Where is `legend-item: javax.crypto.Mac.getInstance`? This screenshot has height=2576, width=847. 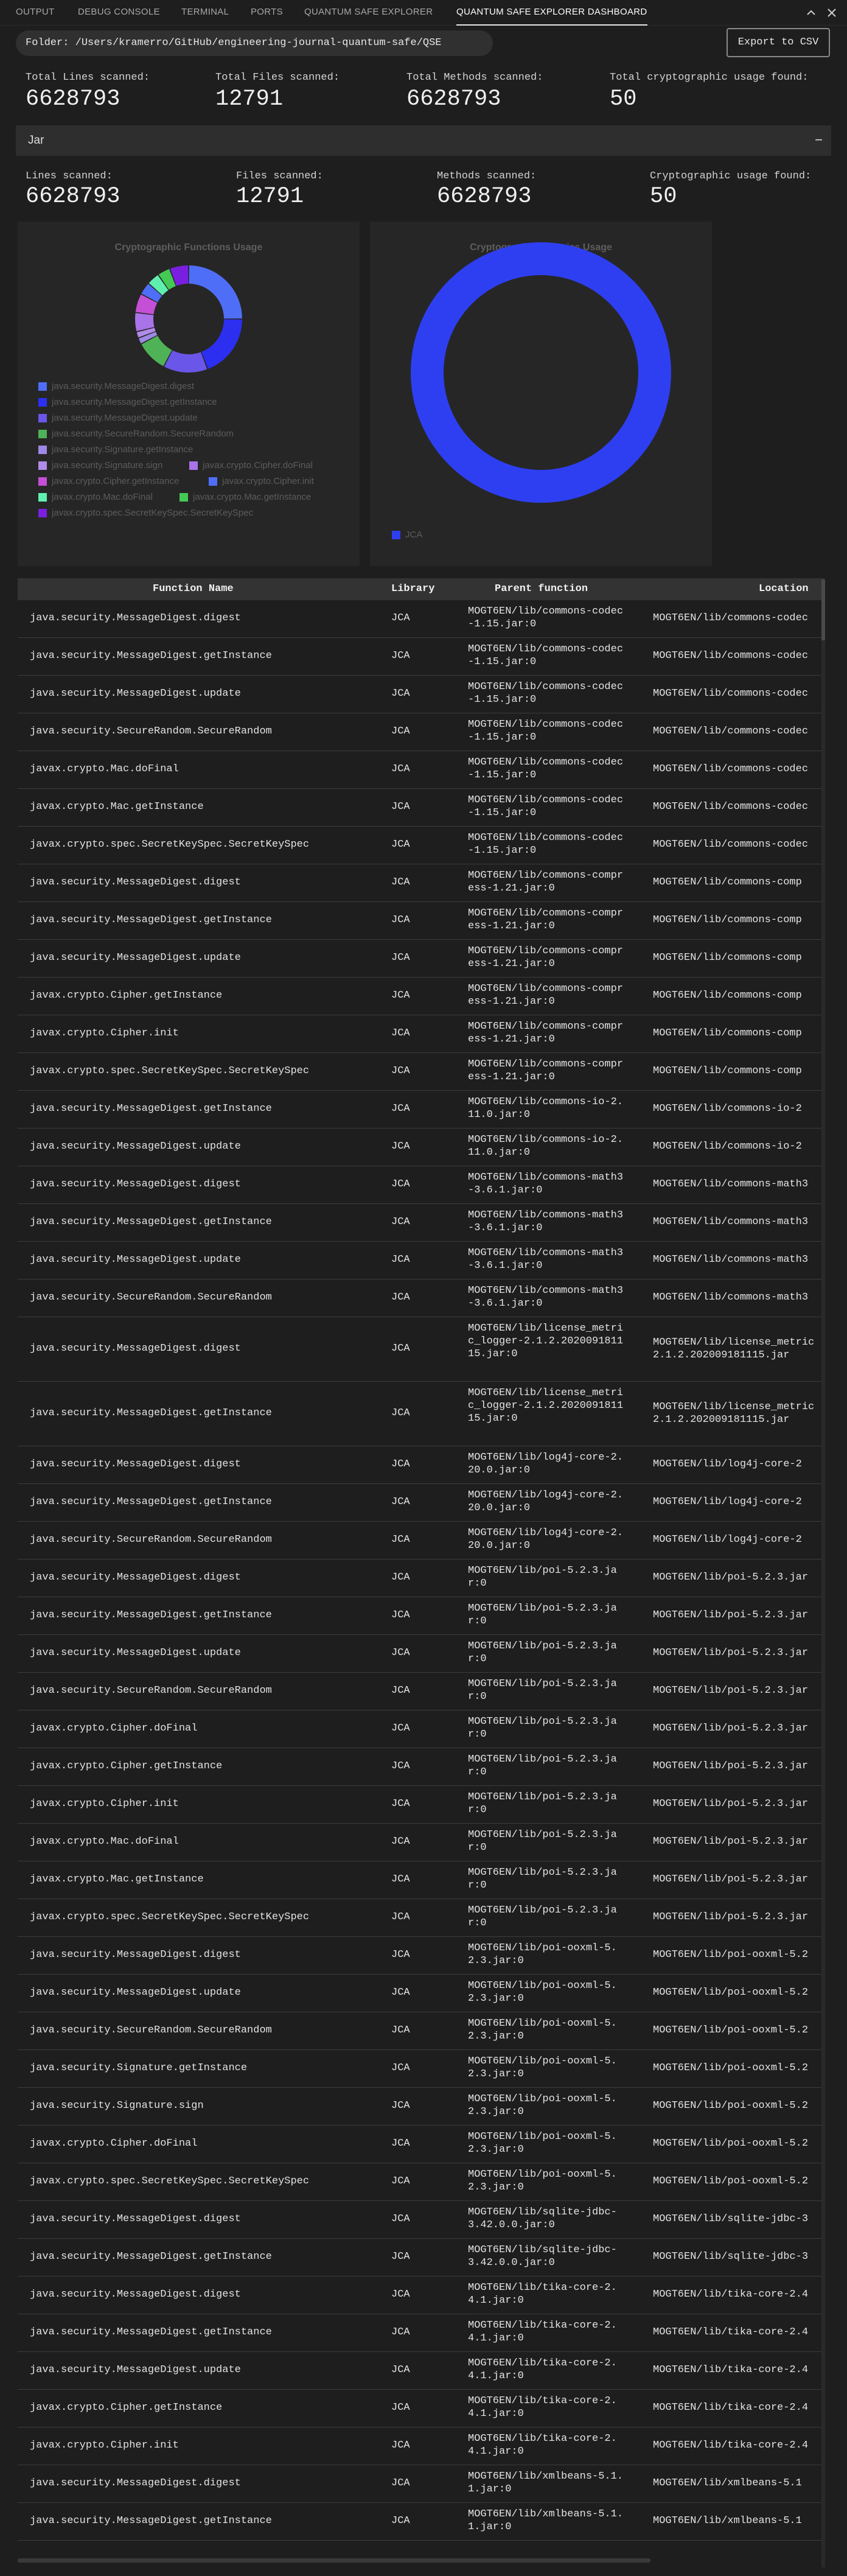
legend-item: javax.crypto.Mac.getInstance is located at coordinates (246, 497).